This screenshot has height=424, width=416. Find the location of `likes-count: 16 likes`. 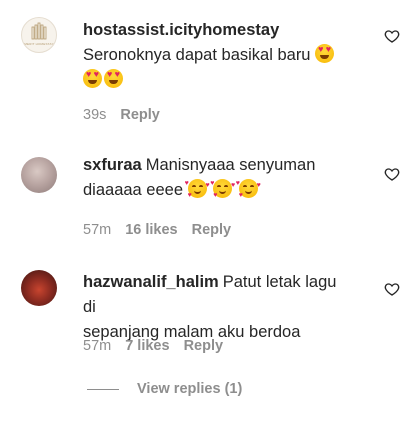

likes-count: 16 likes is located at coordinates (151, 230).